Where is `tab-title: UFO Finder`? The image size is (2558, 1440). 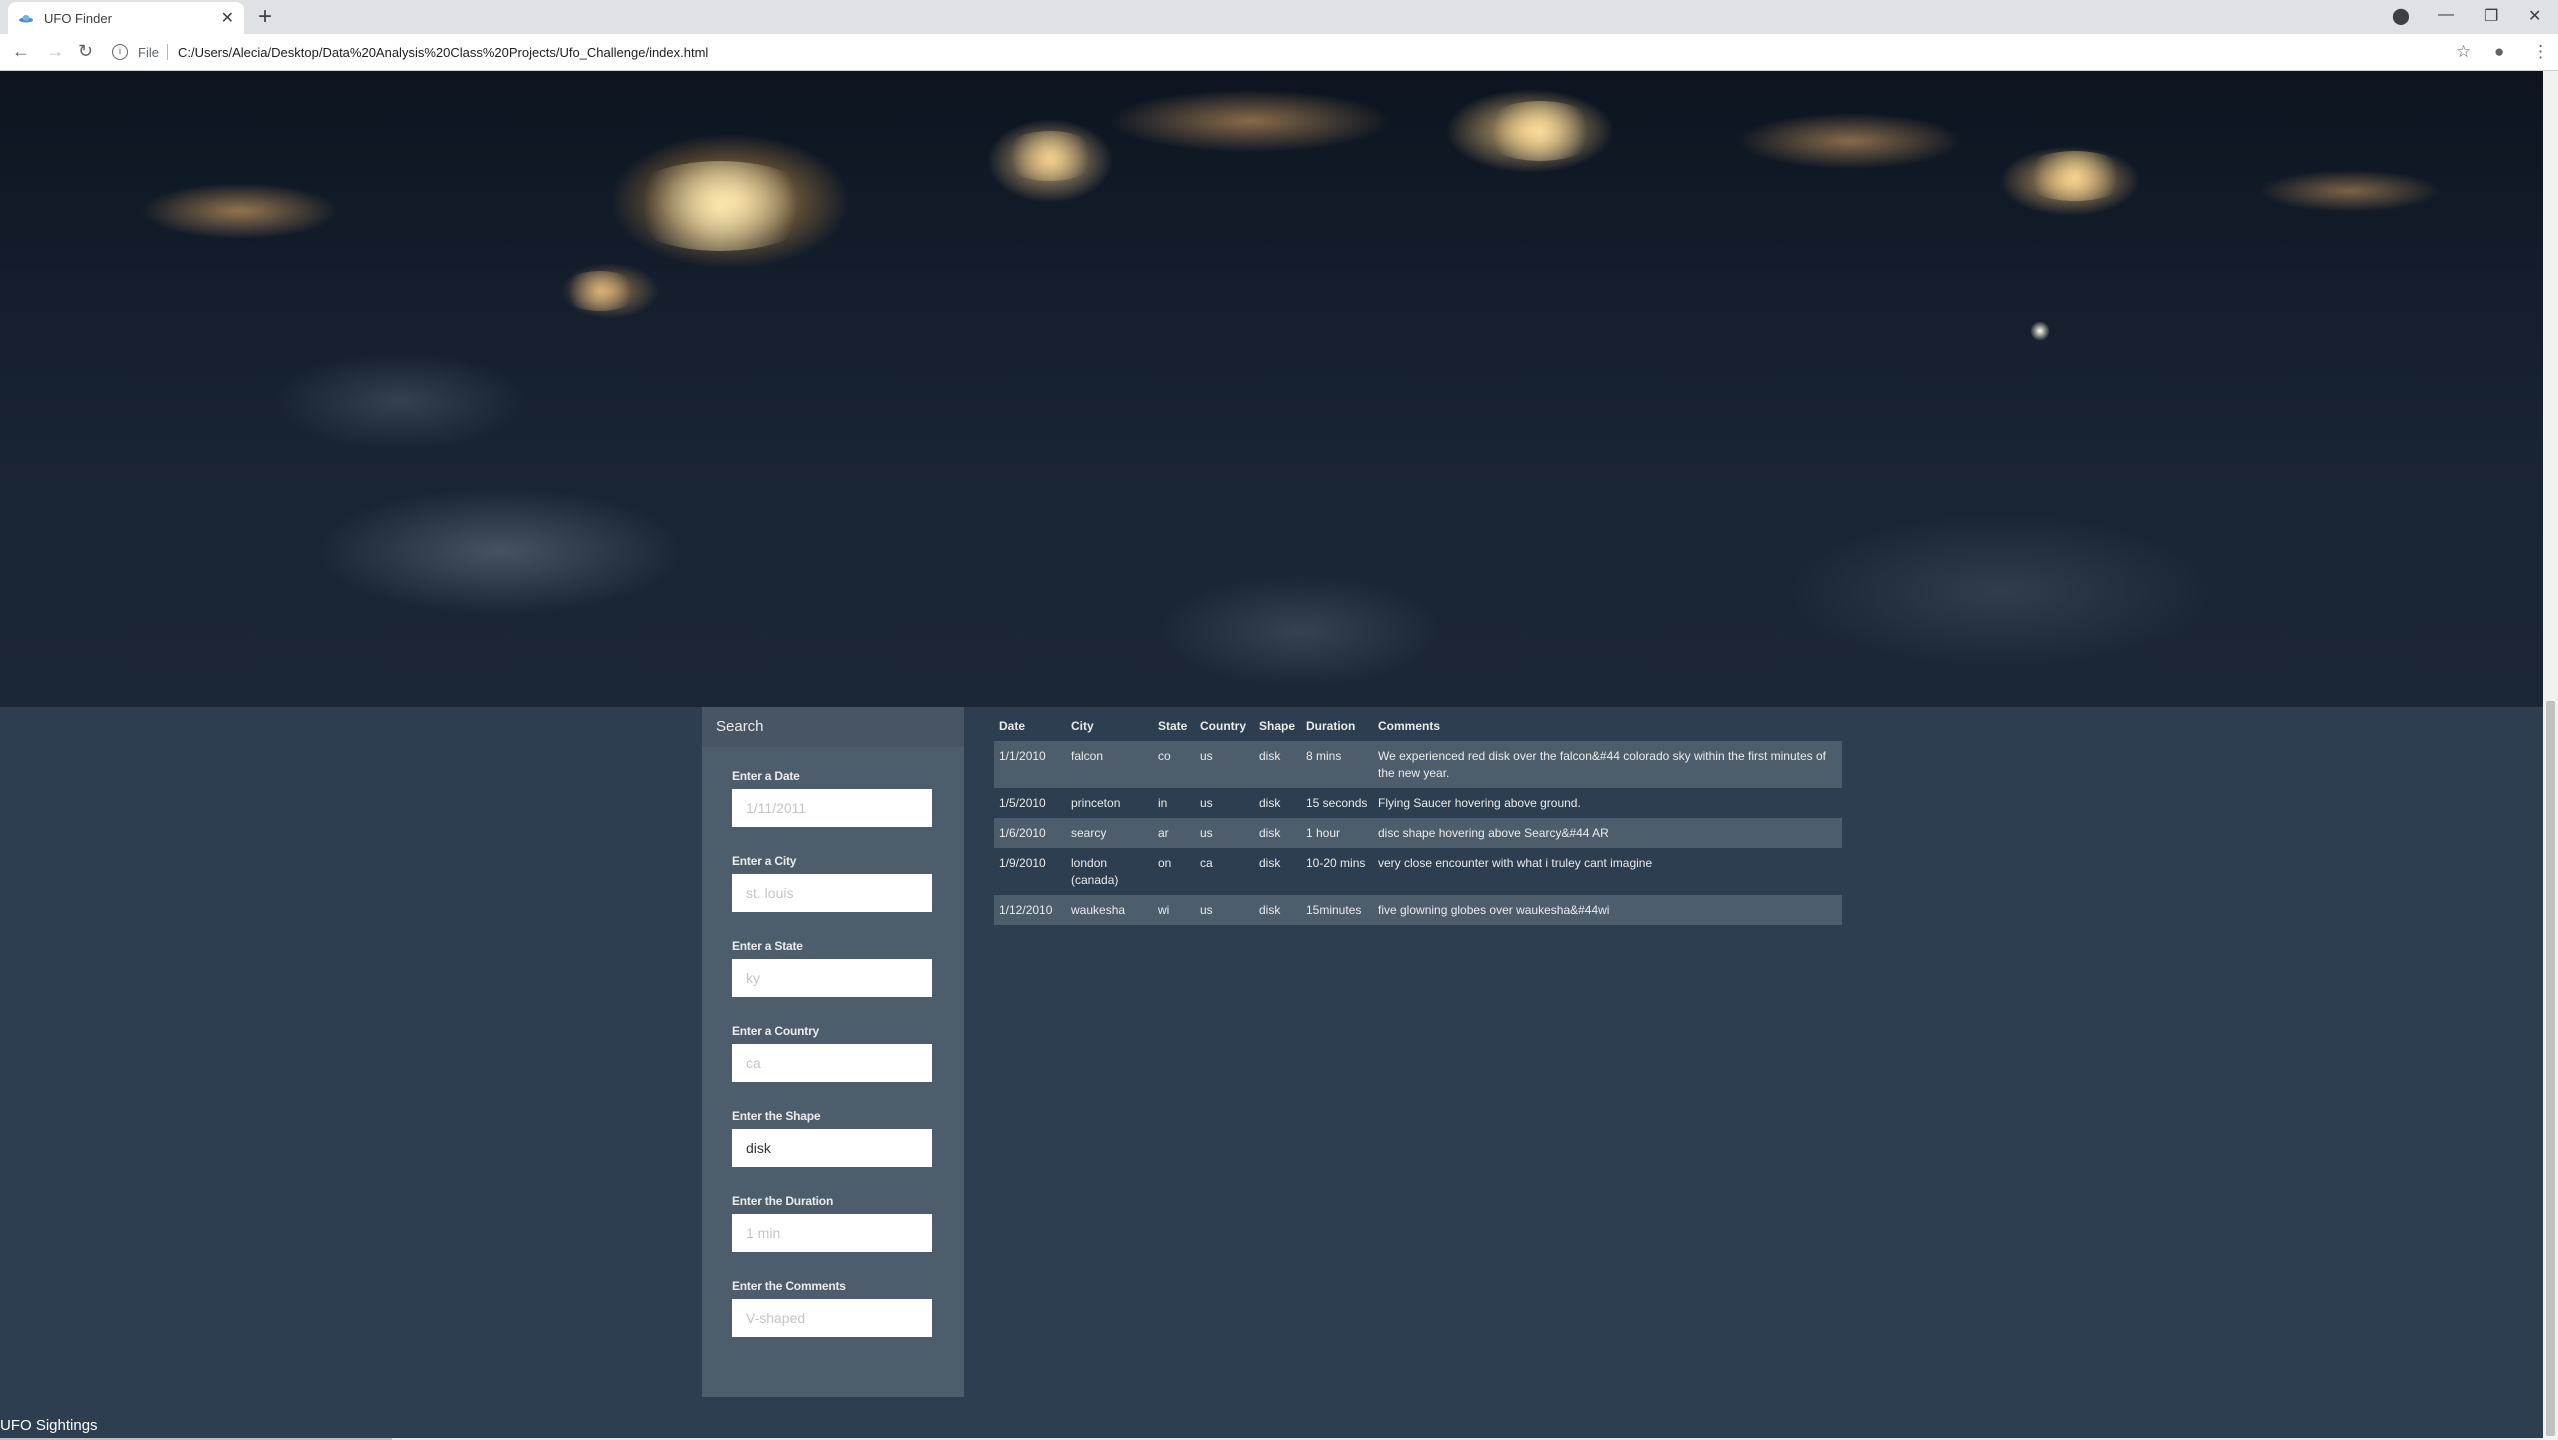 tab-title: UFO Finder is located at coordinates (78, 18).